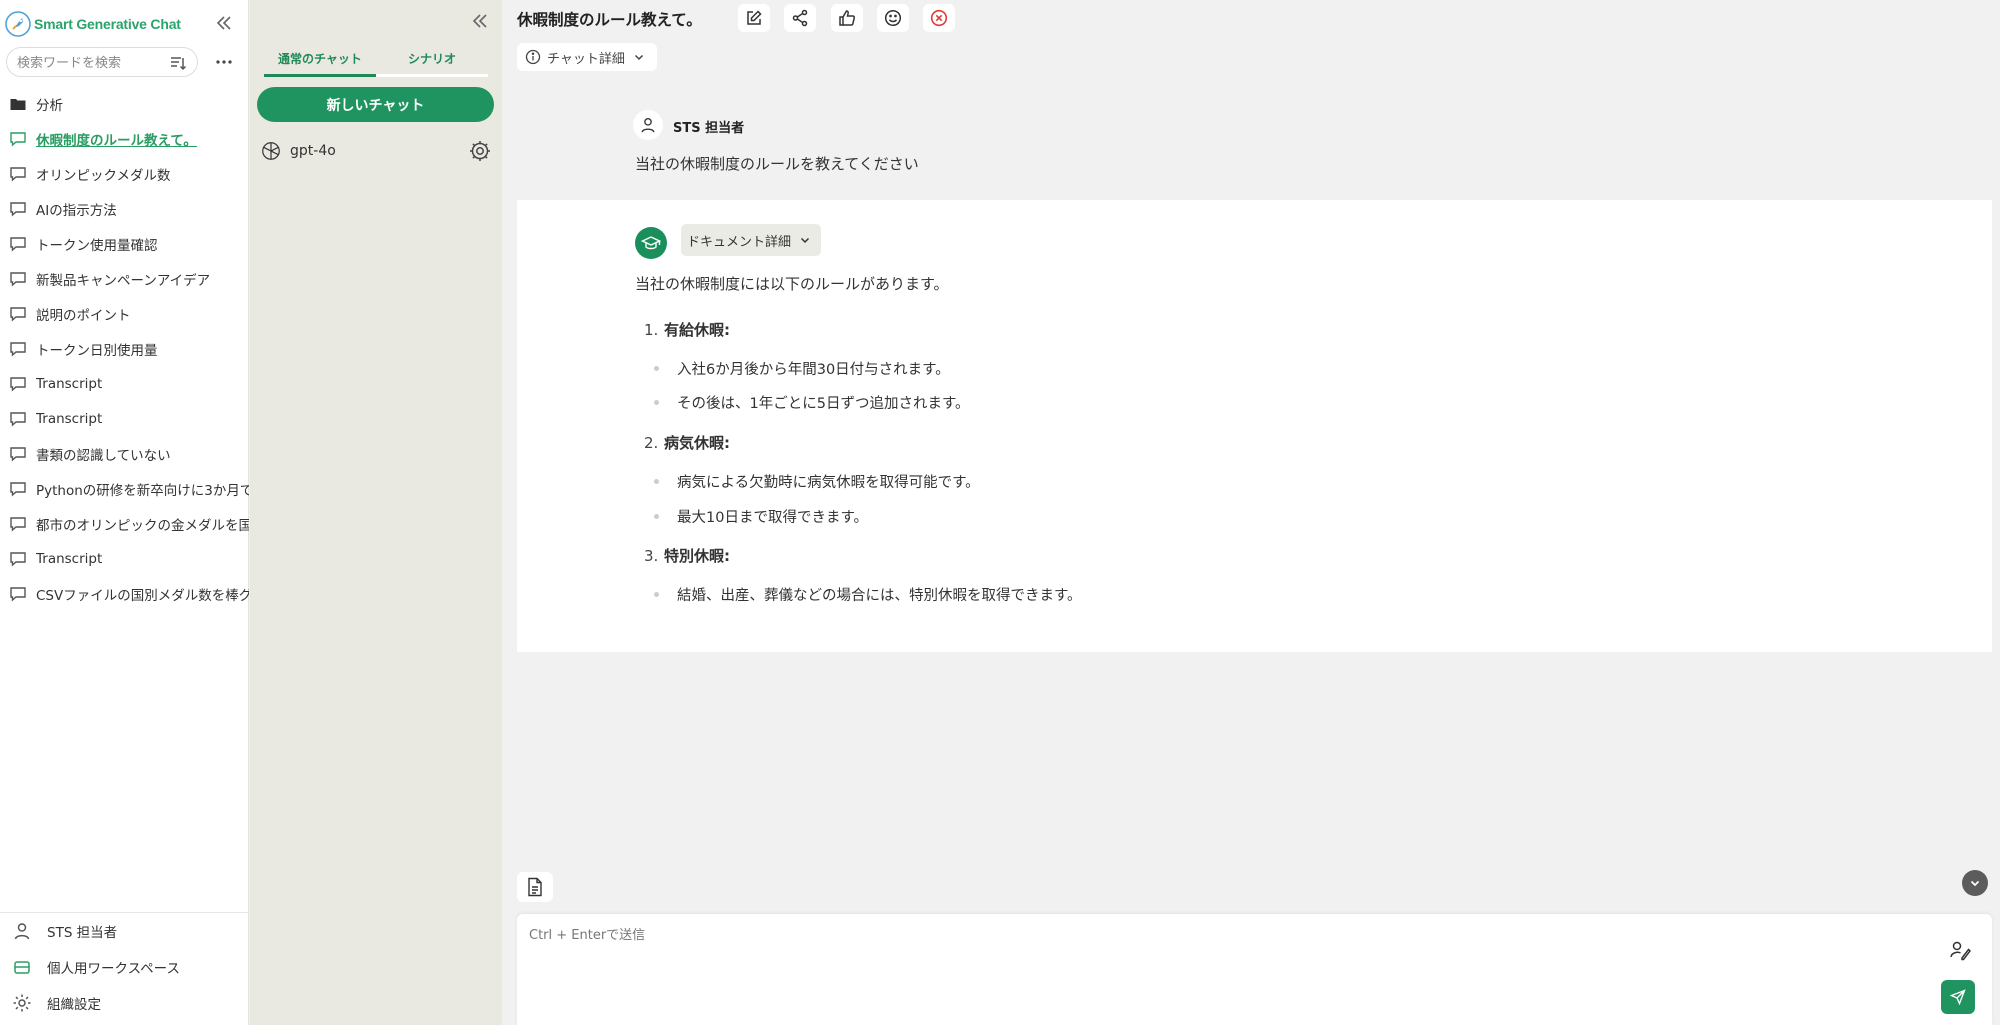 This screenshot has height=1025, width=2000. I want to click on chat-detail-dropdown: チャット詳細, so click(587, 57).